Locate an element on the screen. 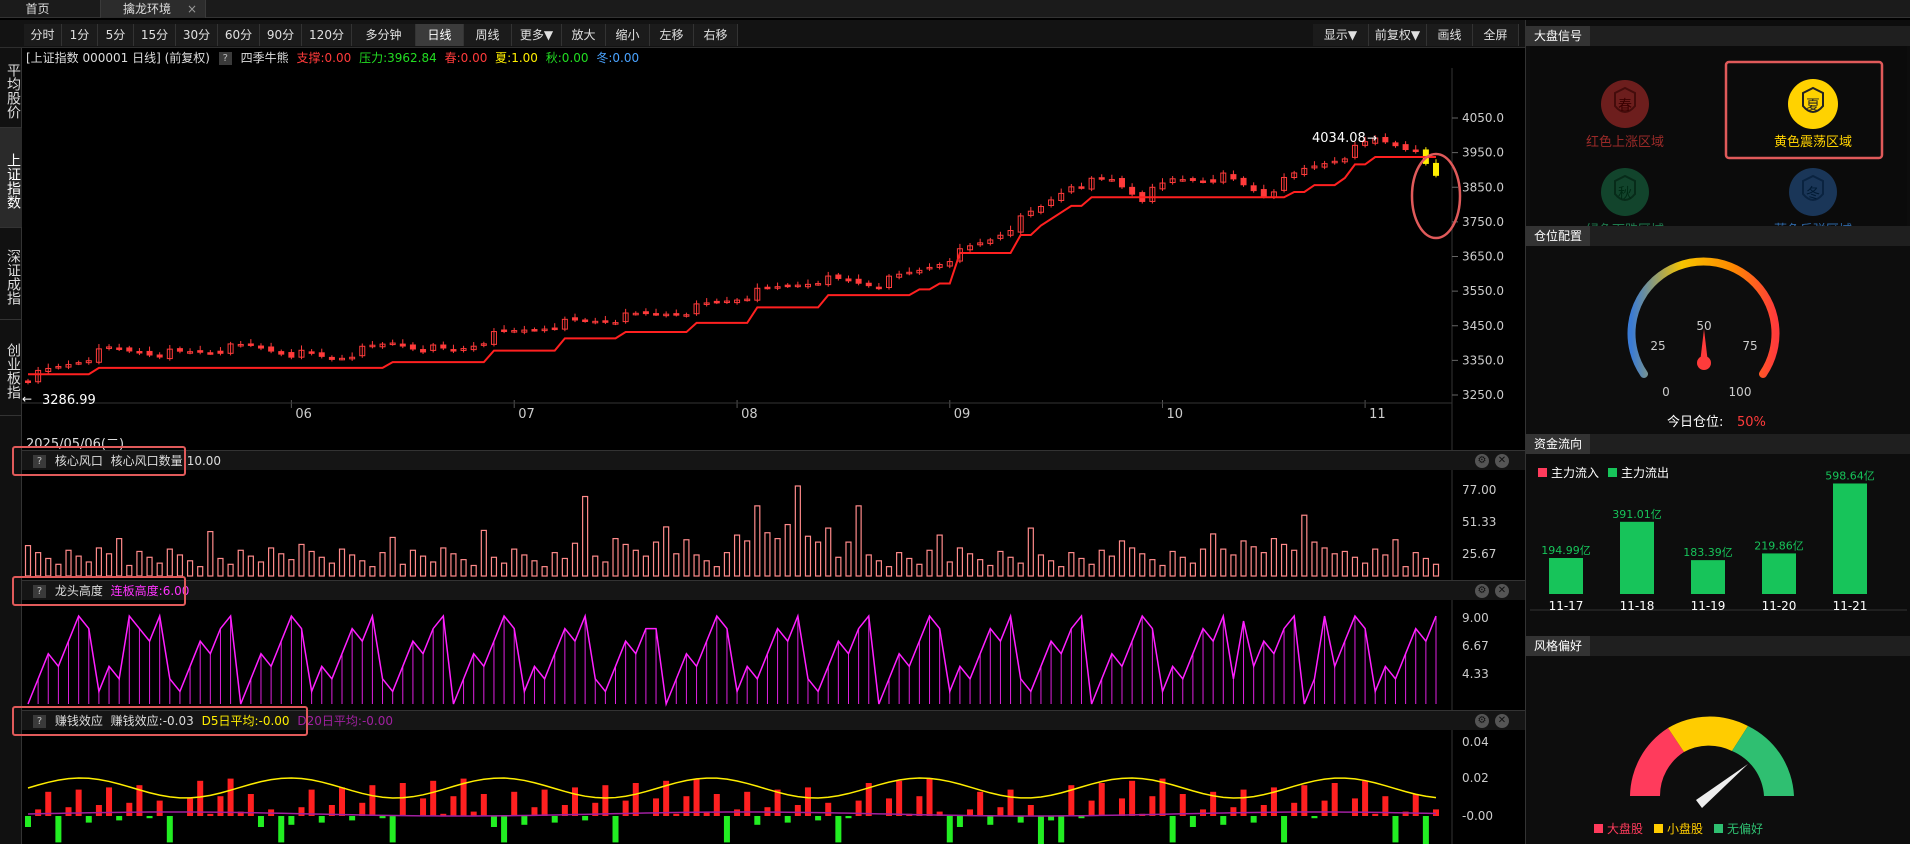 This screenshot has height=844, width=1910. period-button-daily: 日线 is located at coordinates (440, 35).